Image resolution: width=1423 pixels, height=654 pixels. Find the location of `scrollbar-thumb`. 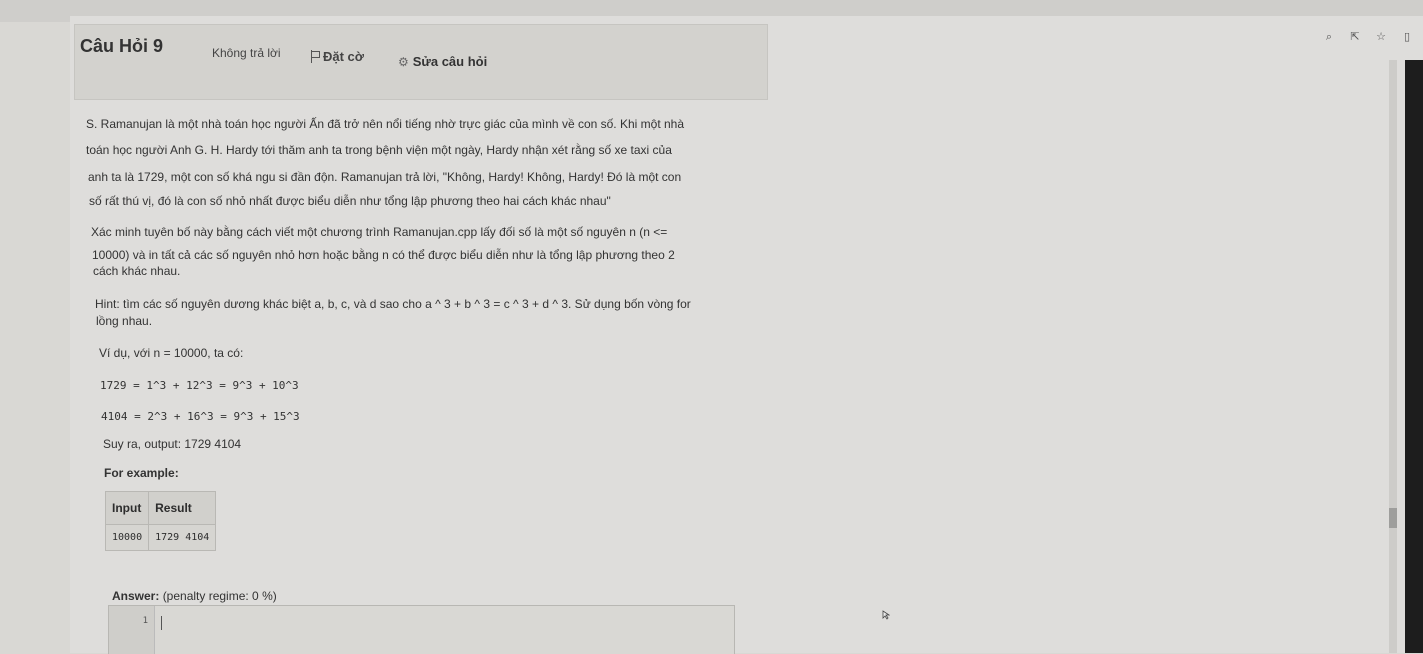

scrollbar-thumb is located at coordinates (1393, 518).